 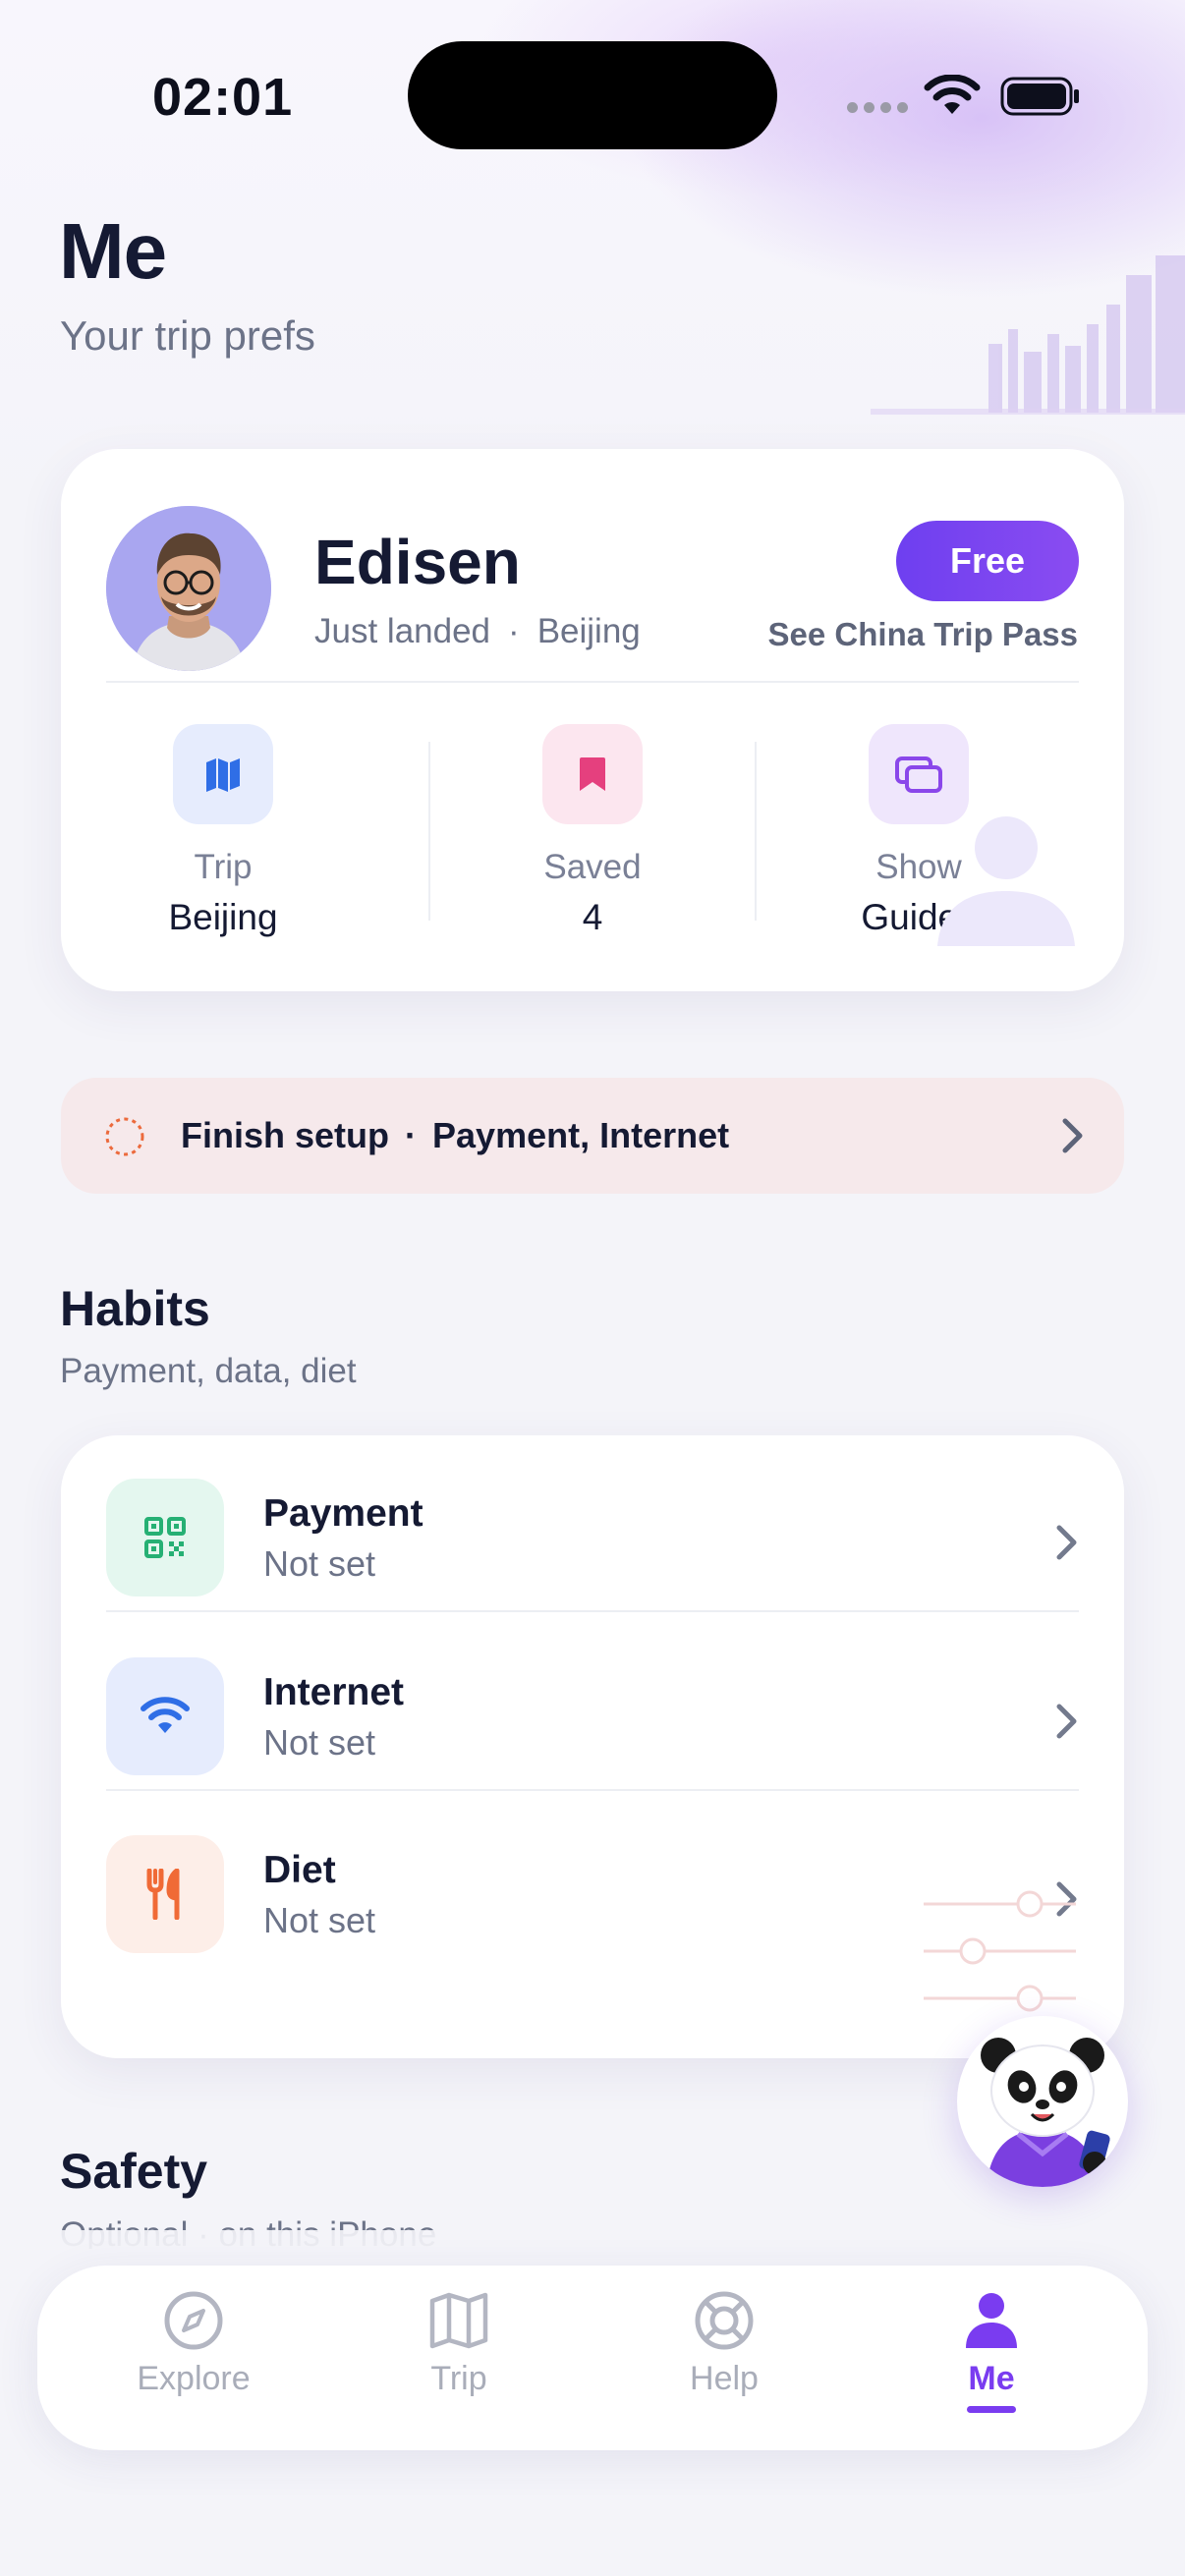 What do you see at coordinates (165, 1537) in the screenshot?
I see `qr-code-icon` at bounding box center [165, 1537].